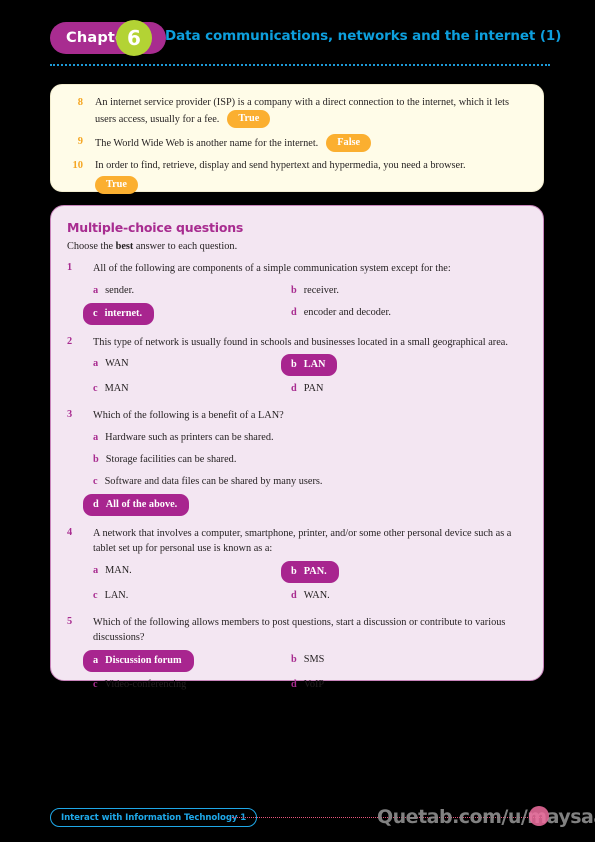  I want to click on option-column-right: d WAN., so click(409, 595).